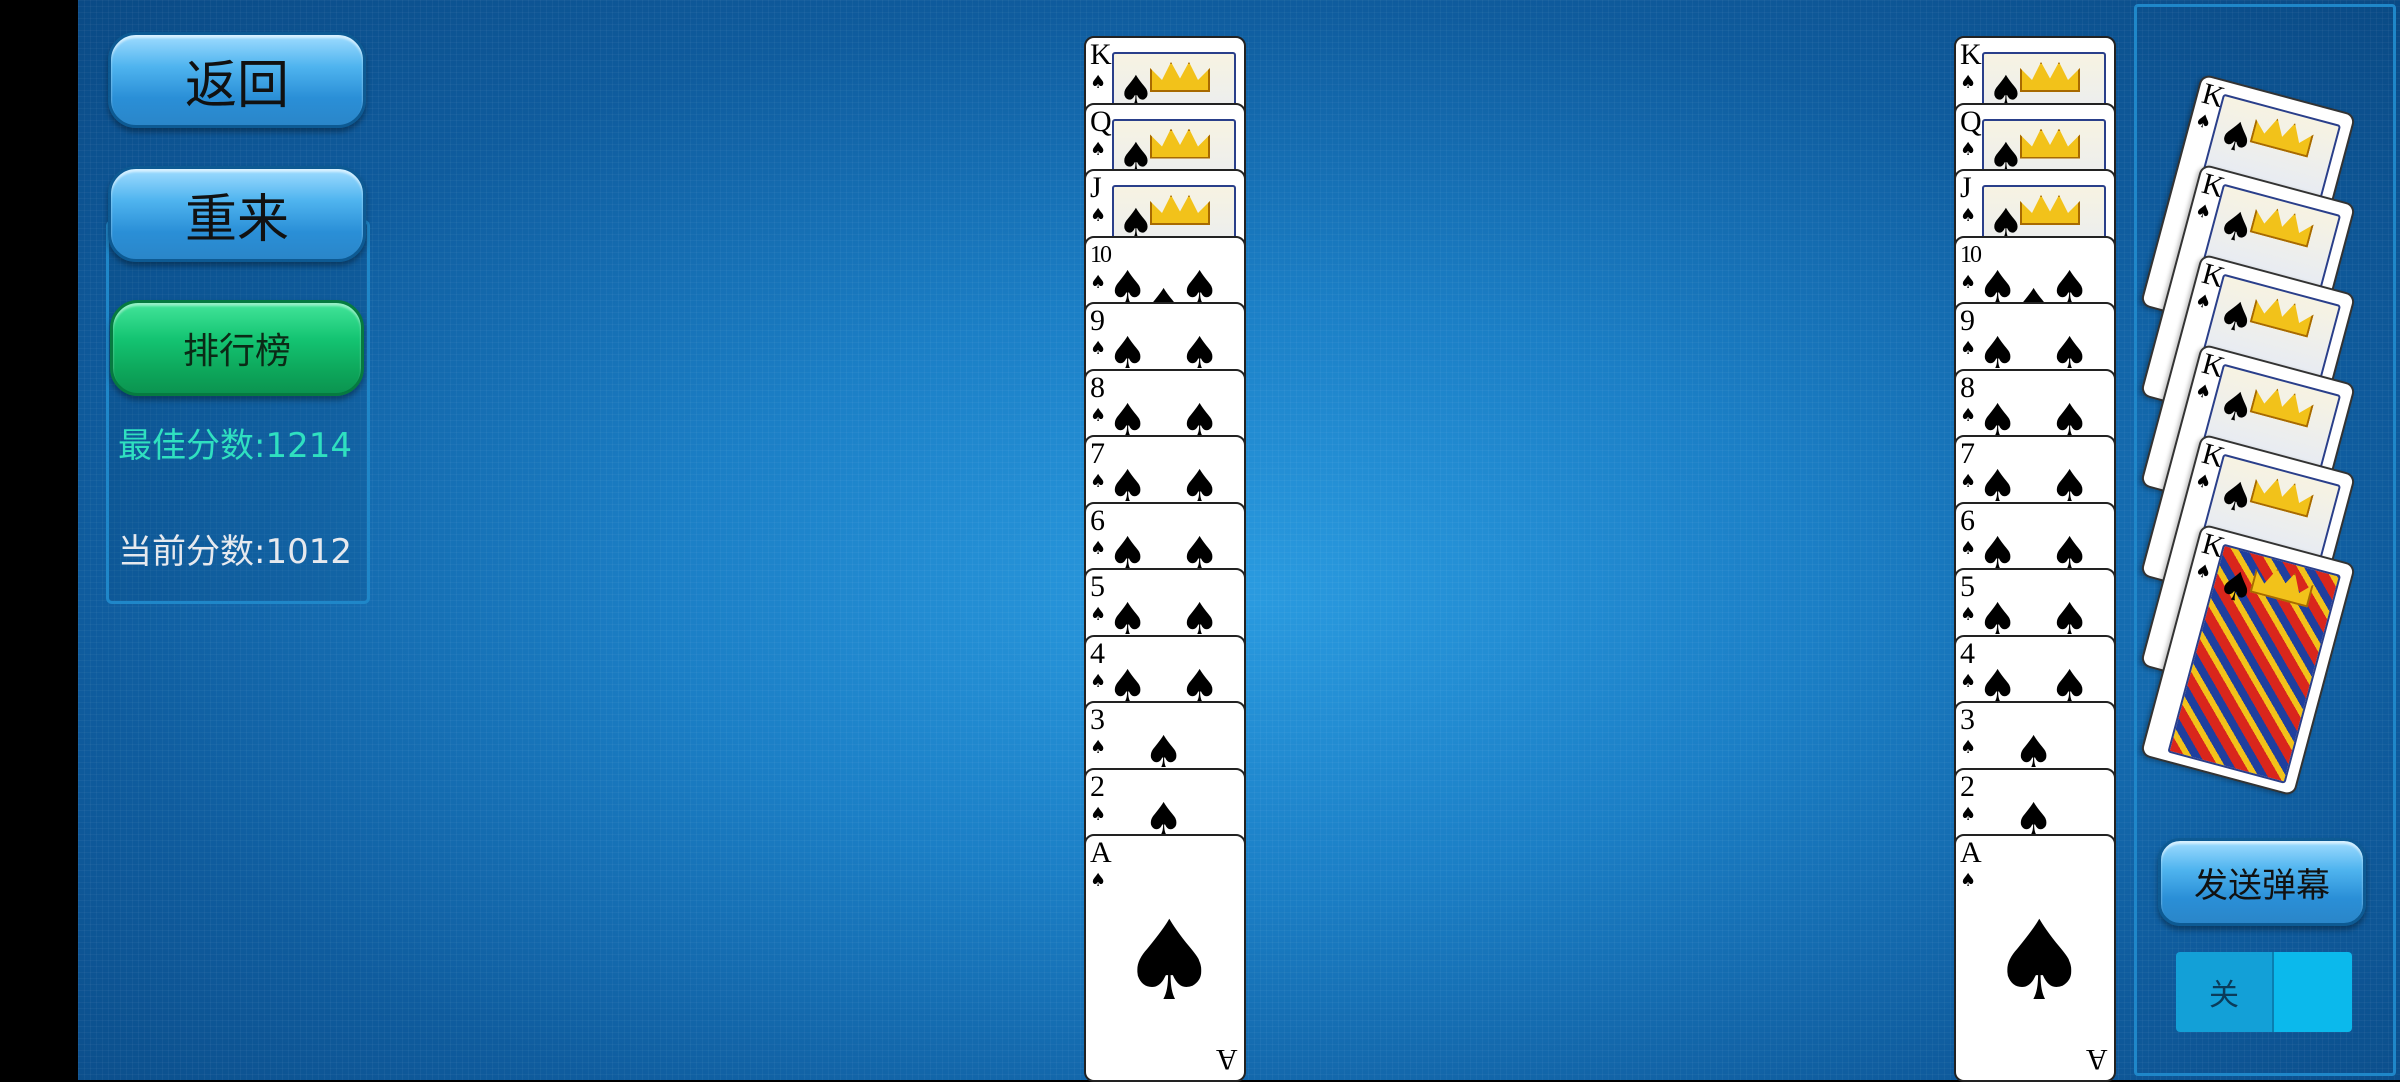  What do you see at coordinates (235, 446) in the screenshot?
I see `best-score: 最佳分数:1214` at bounding box center [235, 446].